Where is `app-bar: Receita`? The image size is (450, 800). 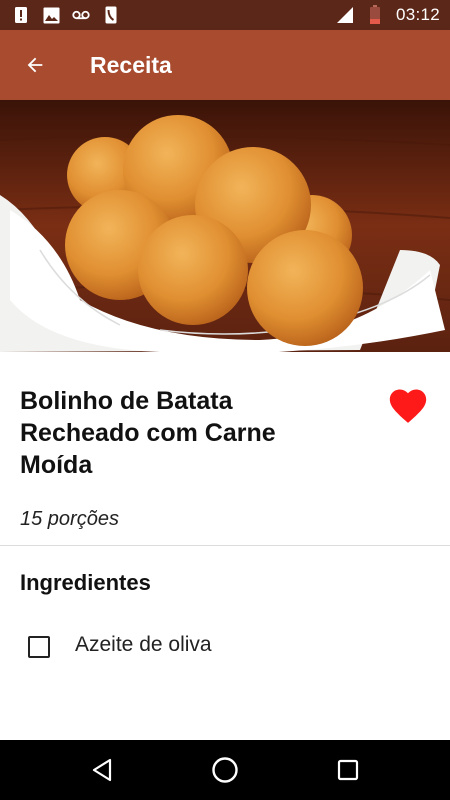 app-bar: Receita is located at coordinates (225, 65).